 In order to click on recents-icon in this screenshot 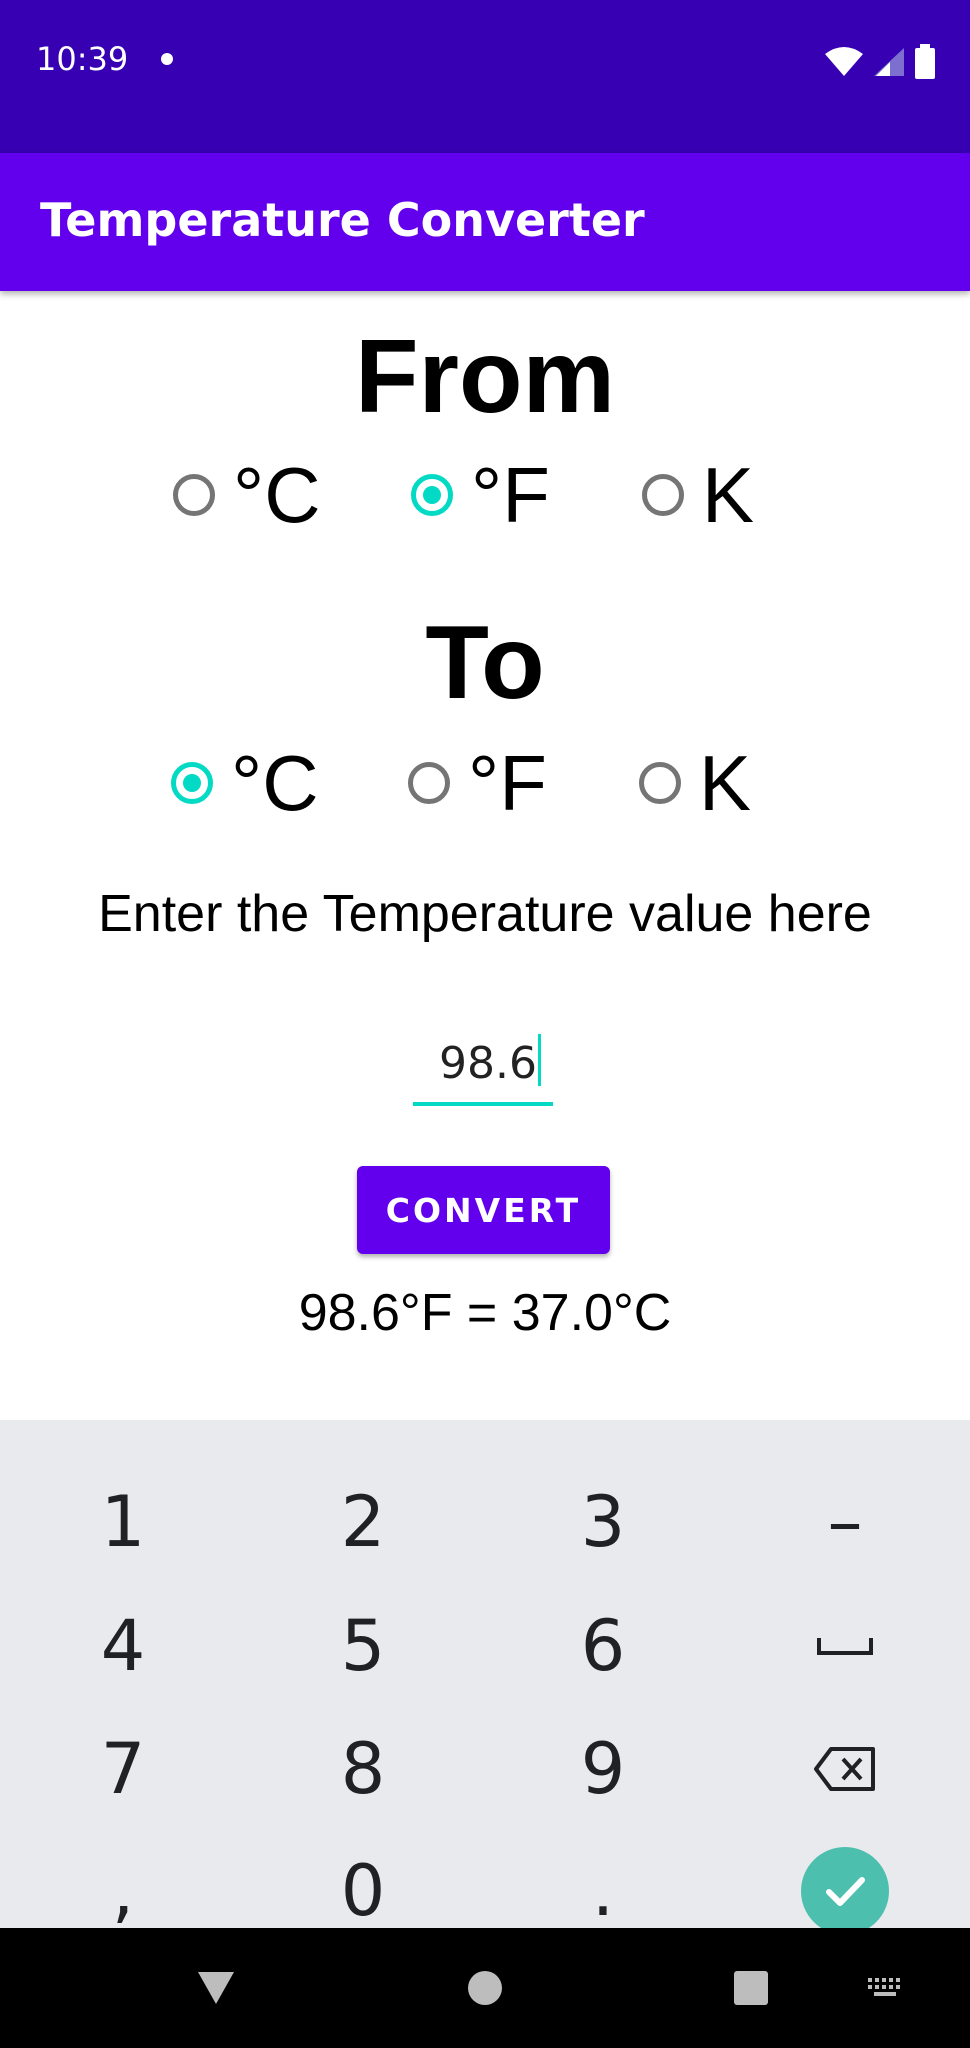, I will do `click(751, 1988)`.